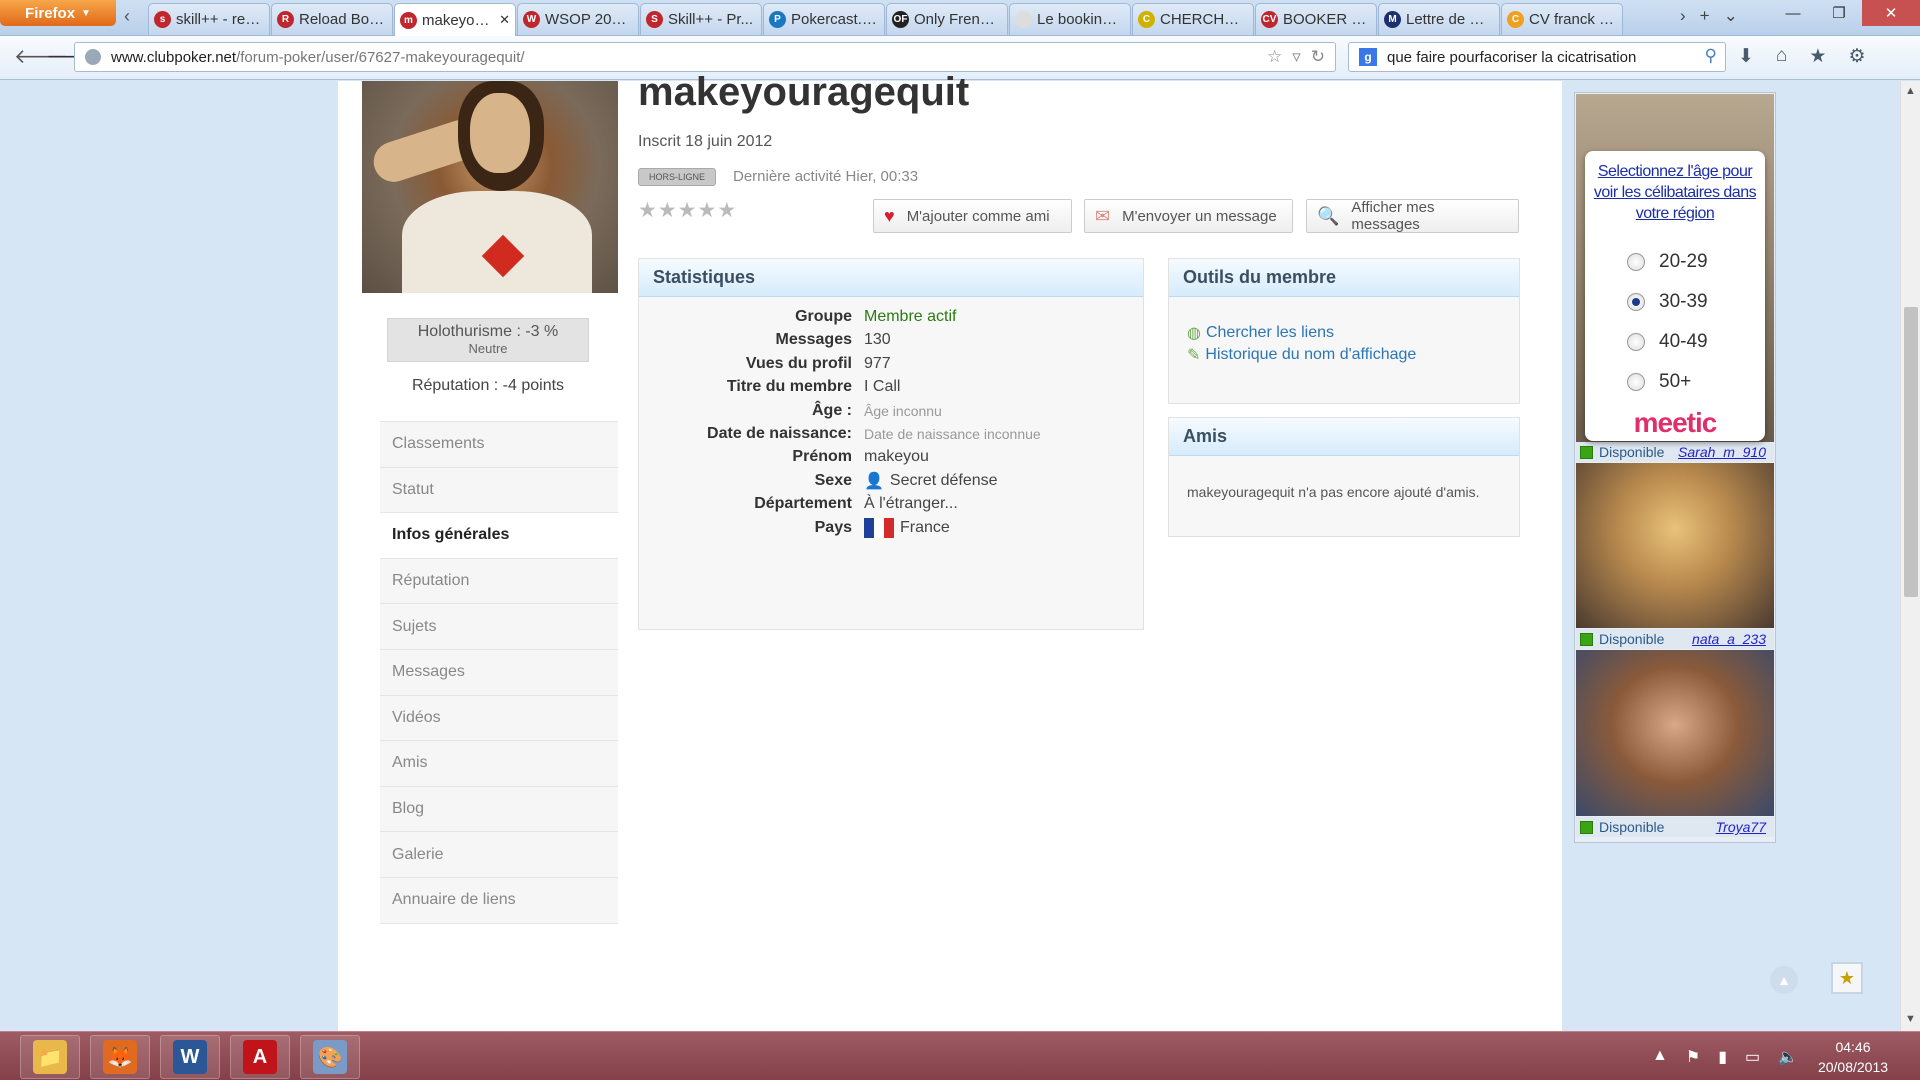 This screenshot has height=1080, width=1920. I want to click on taskbar-app-button: 📁, so click(50, 1057).